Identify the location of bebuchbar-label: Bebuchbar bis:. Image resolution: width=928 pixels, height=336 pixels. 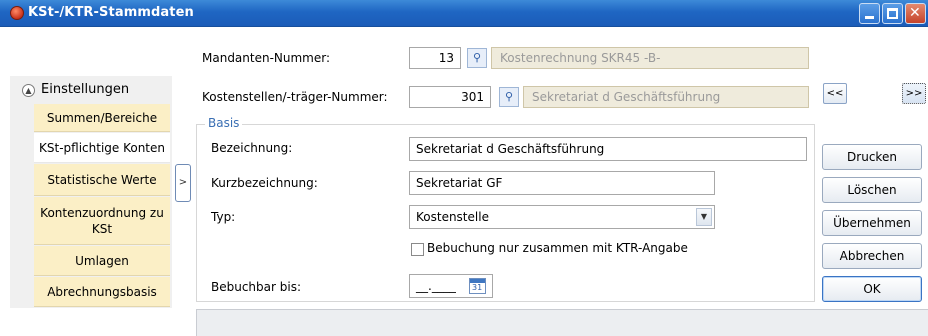
(256, 287).